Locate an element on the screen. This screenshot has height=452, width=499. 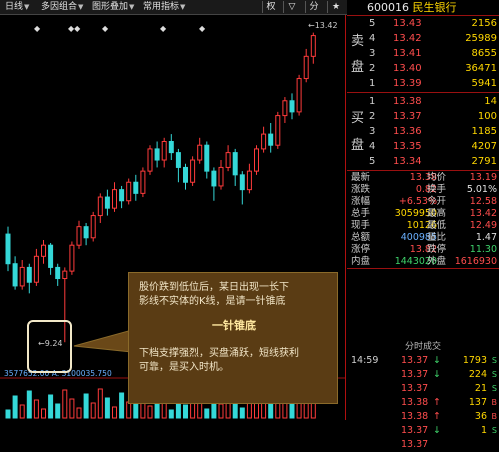
stock-name: 民生银行 is located at coordinates (434, 7).